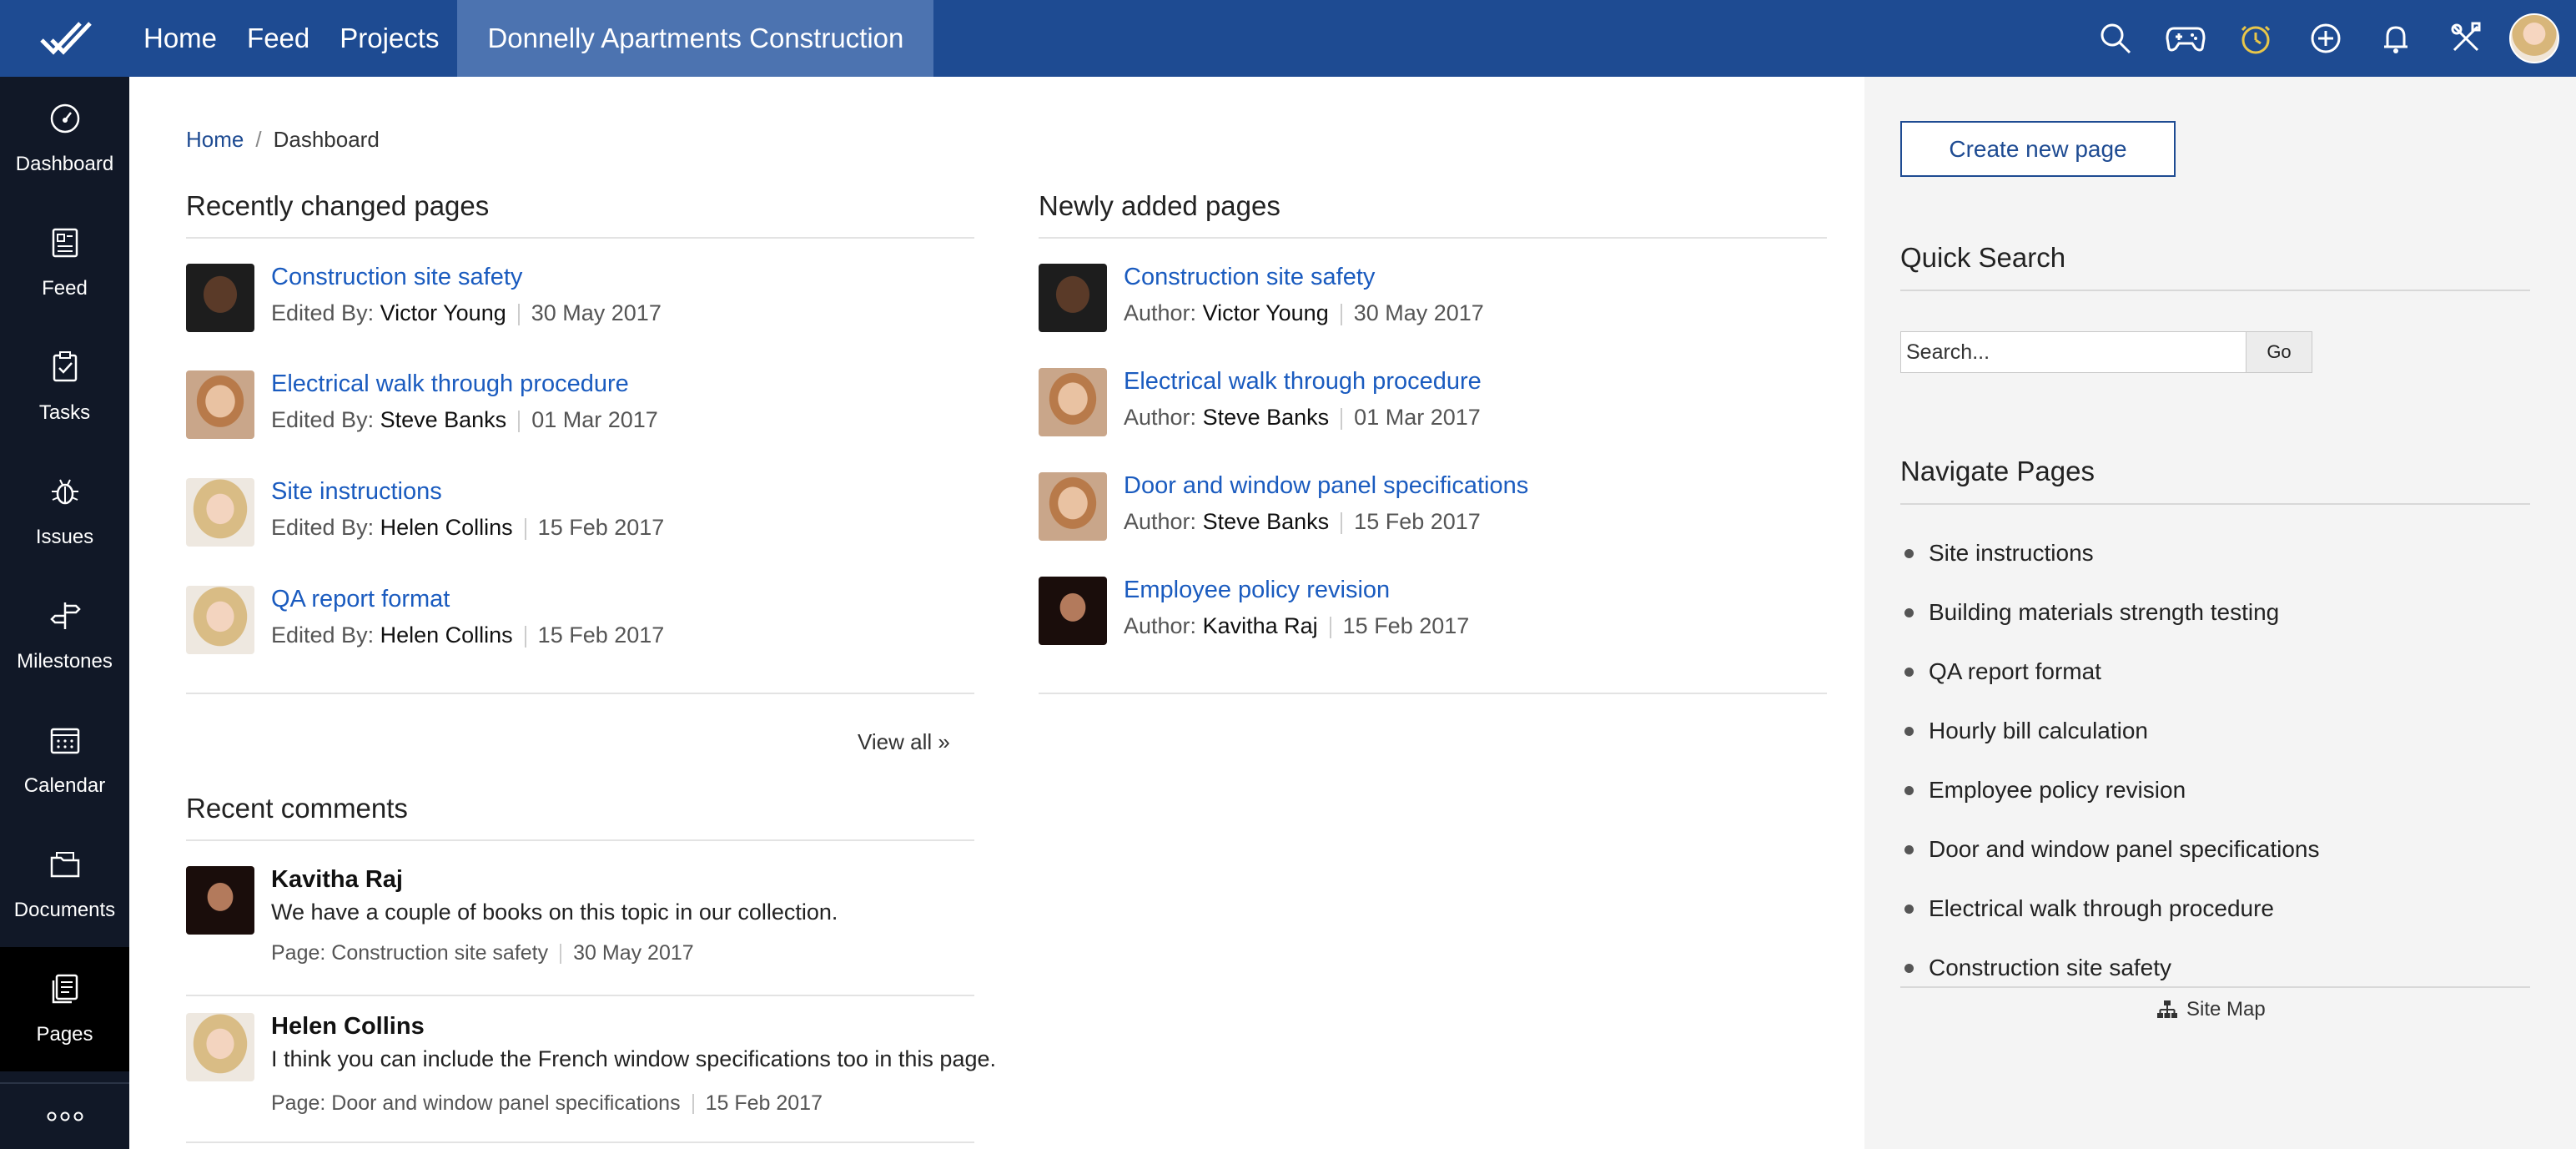 This screenshot has width=2576, height=1149. I want to click on nav-feed: Feed, so click(278, 39).